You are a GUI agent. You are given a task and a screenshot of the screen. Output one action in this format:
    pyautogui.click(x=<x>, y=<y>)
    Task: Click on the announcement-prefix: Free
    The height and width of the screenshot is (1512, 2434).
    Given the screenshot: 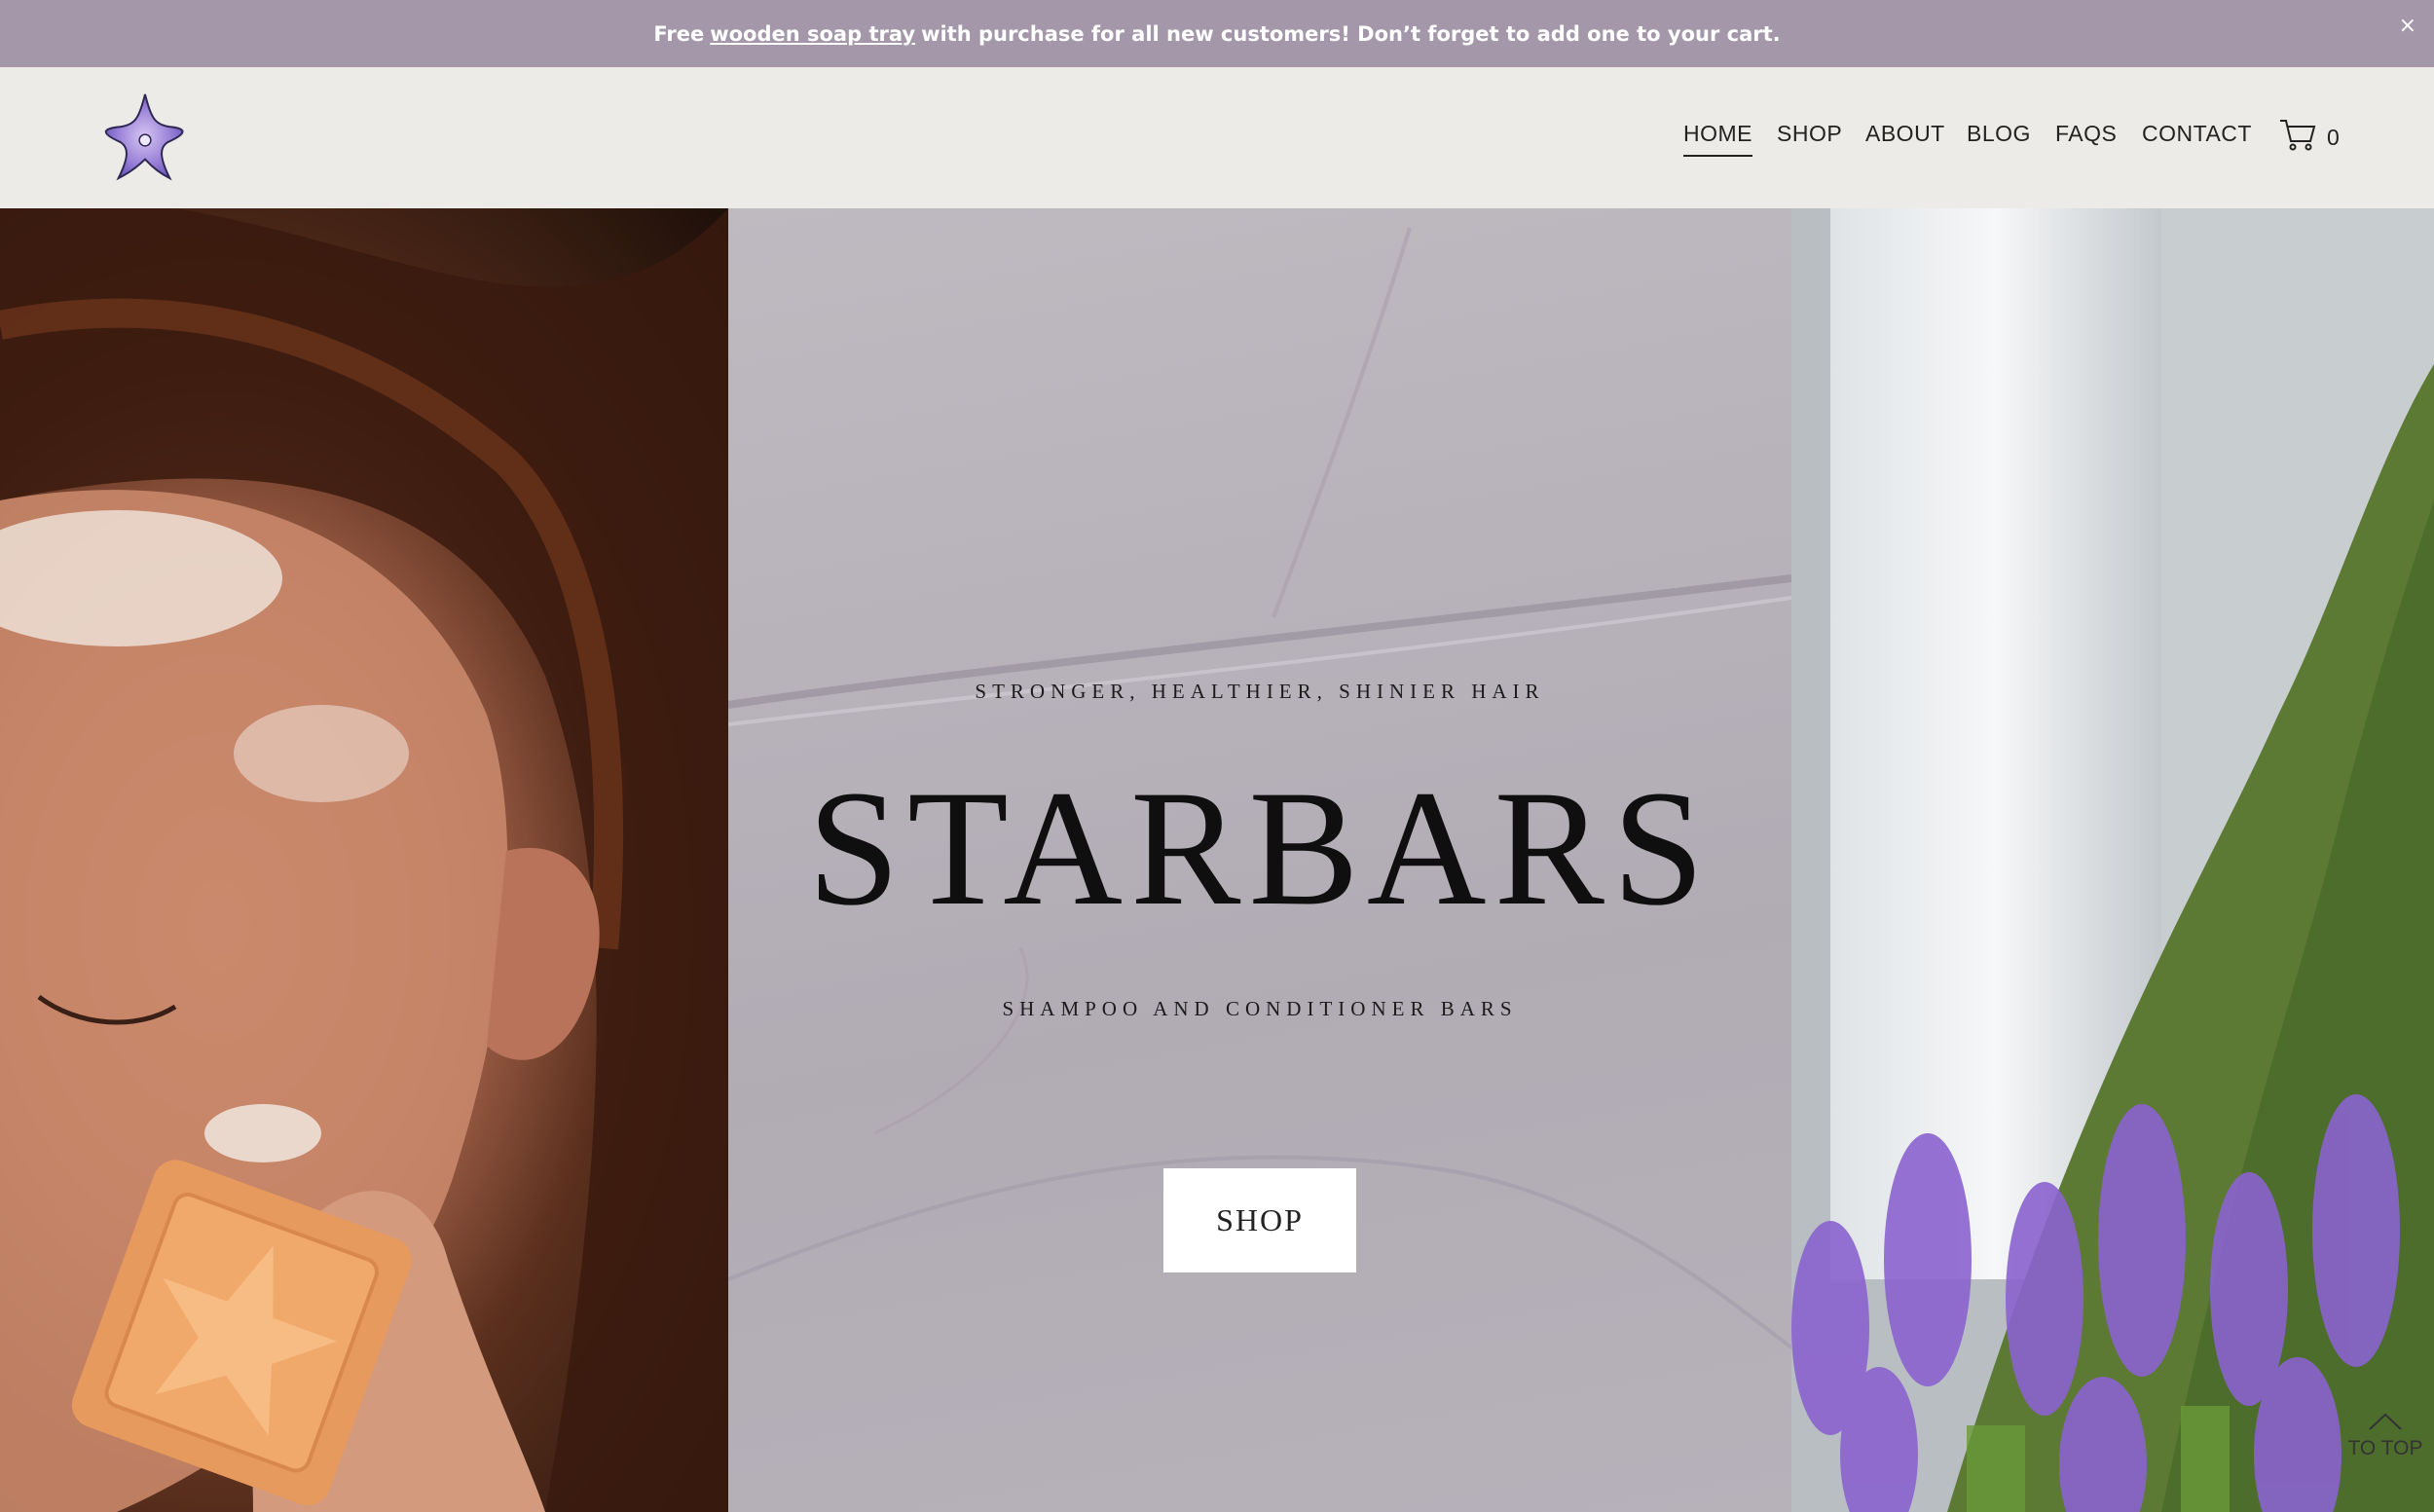 What is the action you would take?
    pyautogui.click(x=679, y=33)
    